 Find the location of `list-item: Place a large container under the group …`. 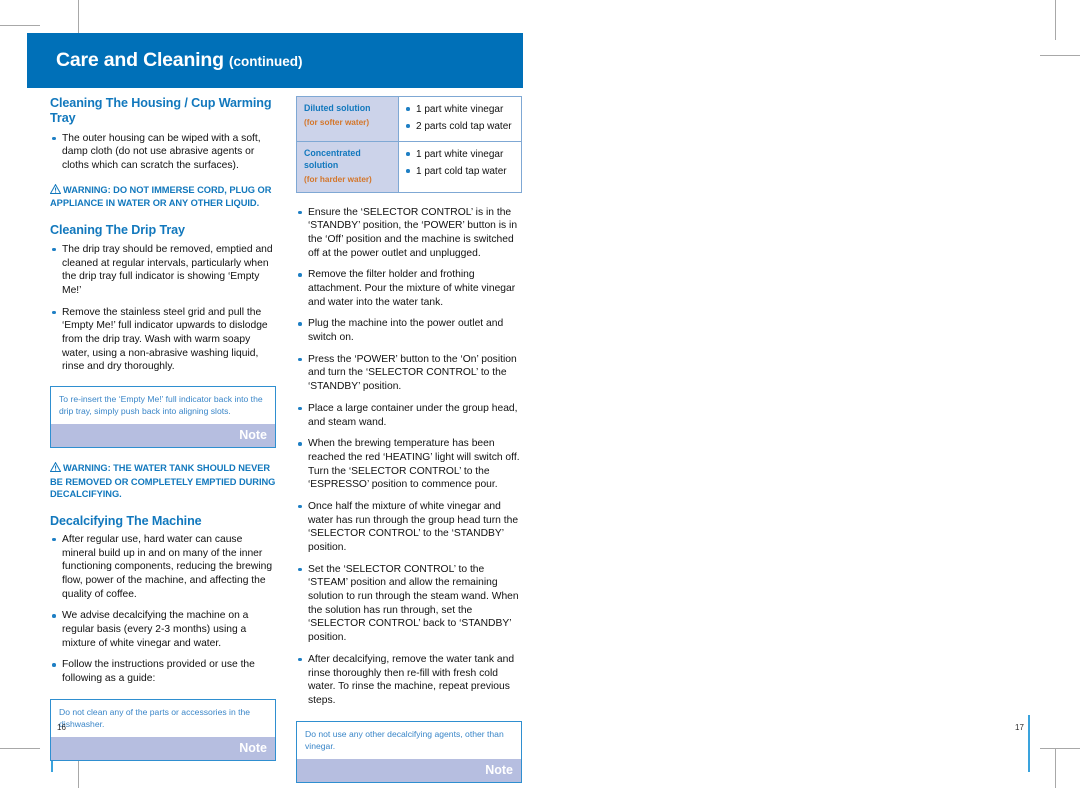

list-item: Place a large container under the group … is located at coordinates (409, 415).